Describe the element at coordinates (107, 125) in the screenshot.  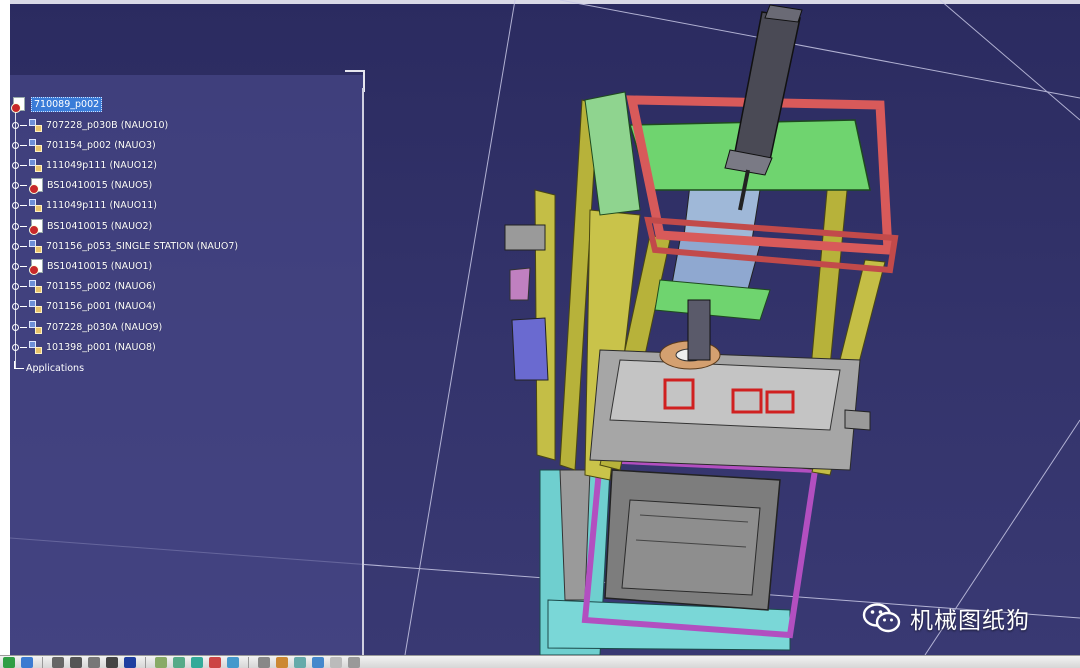
I see `spec-tree-item-label: 707228_p030B (NAUO10)` at that location.